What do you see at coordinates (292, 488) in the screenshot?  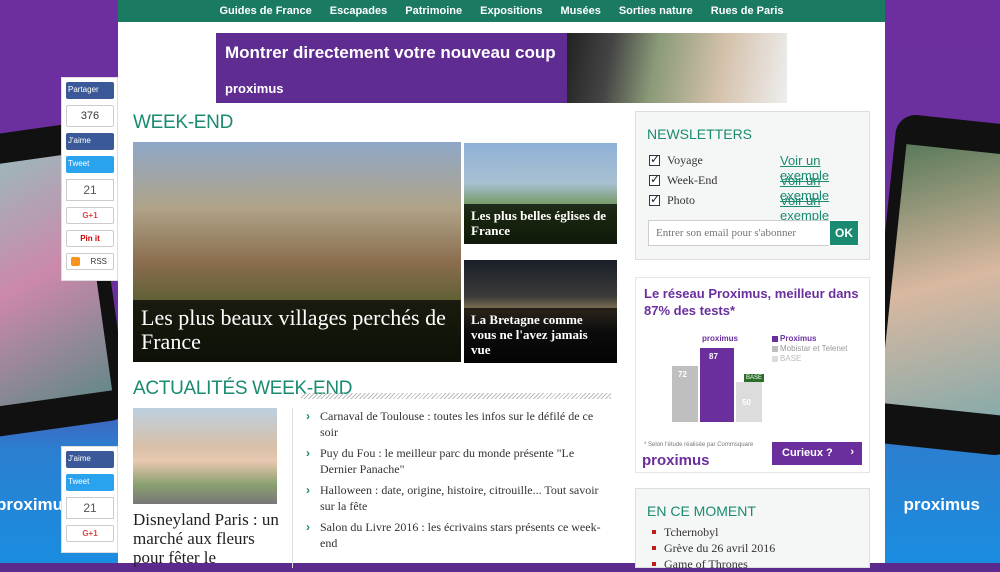 I see `column-divider` at bounding box center [292, 488].